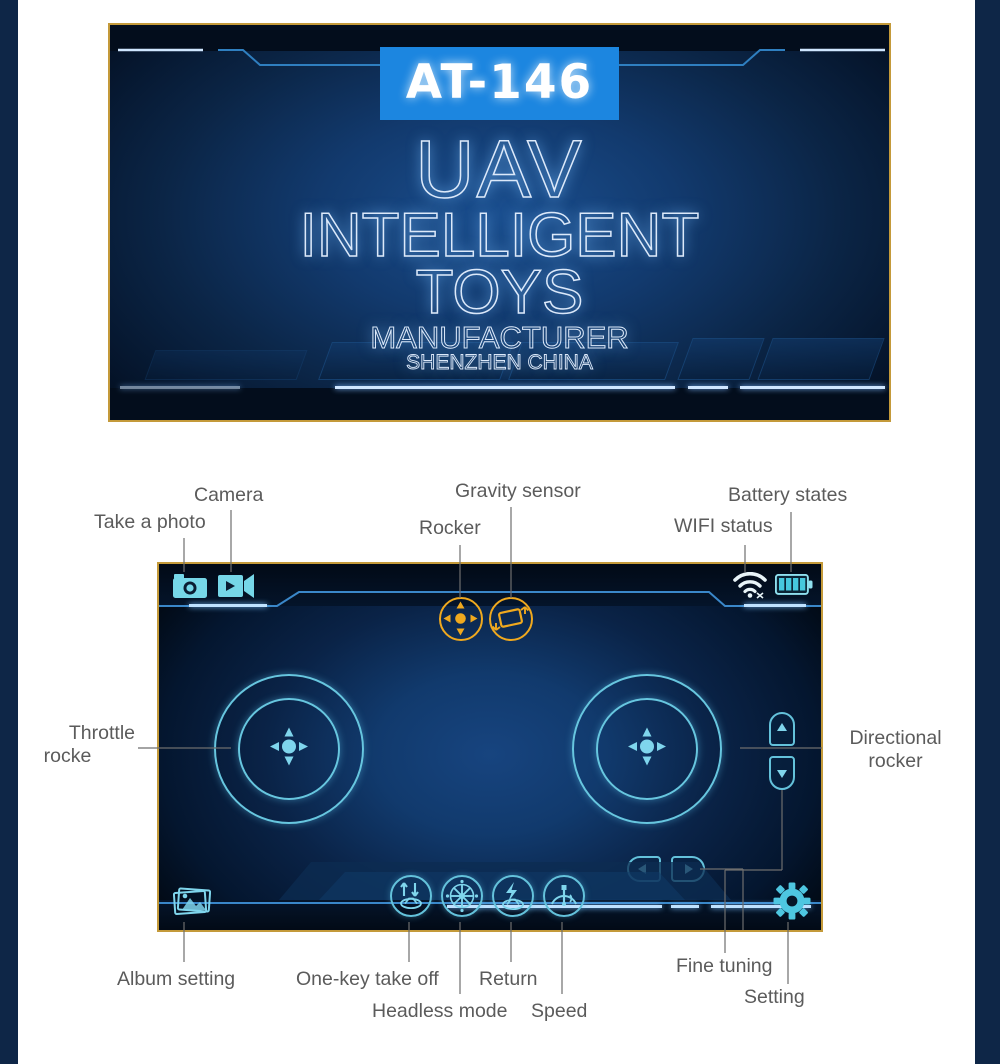 This screenshot has width=1000, height=1064. I want to click on wifi-status-icon, so click(750, 587).